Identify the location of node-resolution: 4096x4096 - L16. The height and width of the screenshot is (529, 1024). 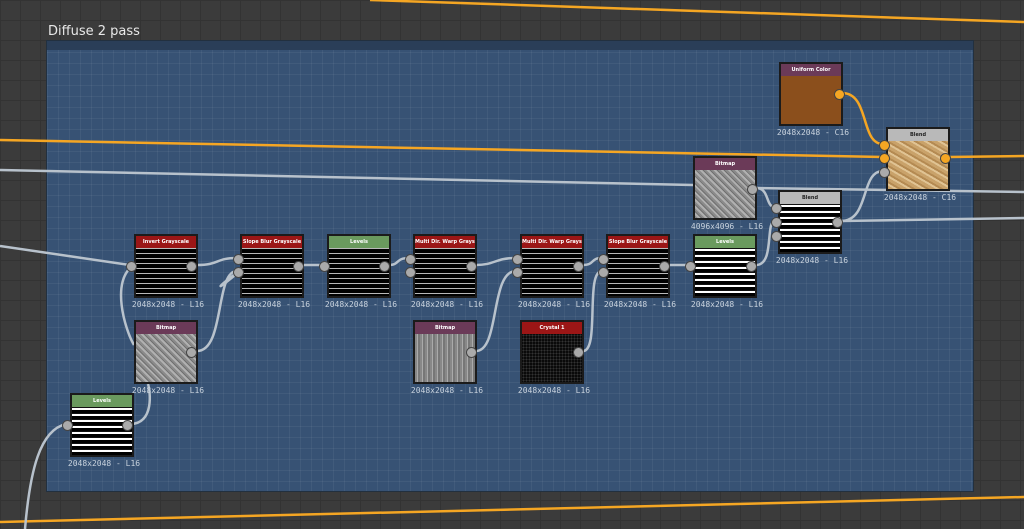
(727, 226).